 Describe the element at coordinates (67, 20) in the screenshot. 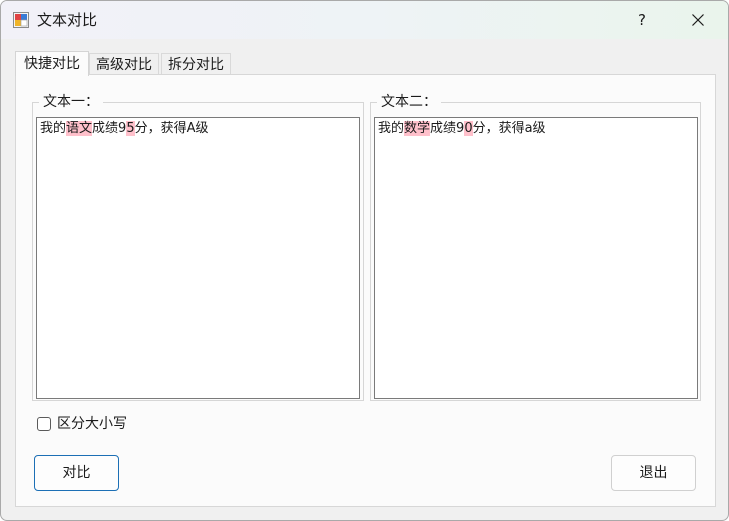

I see `window-title: 文本对比` at that location.